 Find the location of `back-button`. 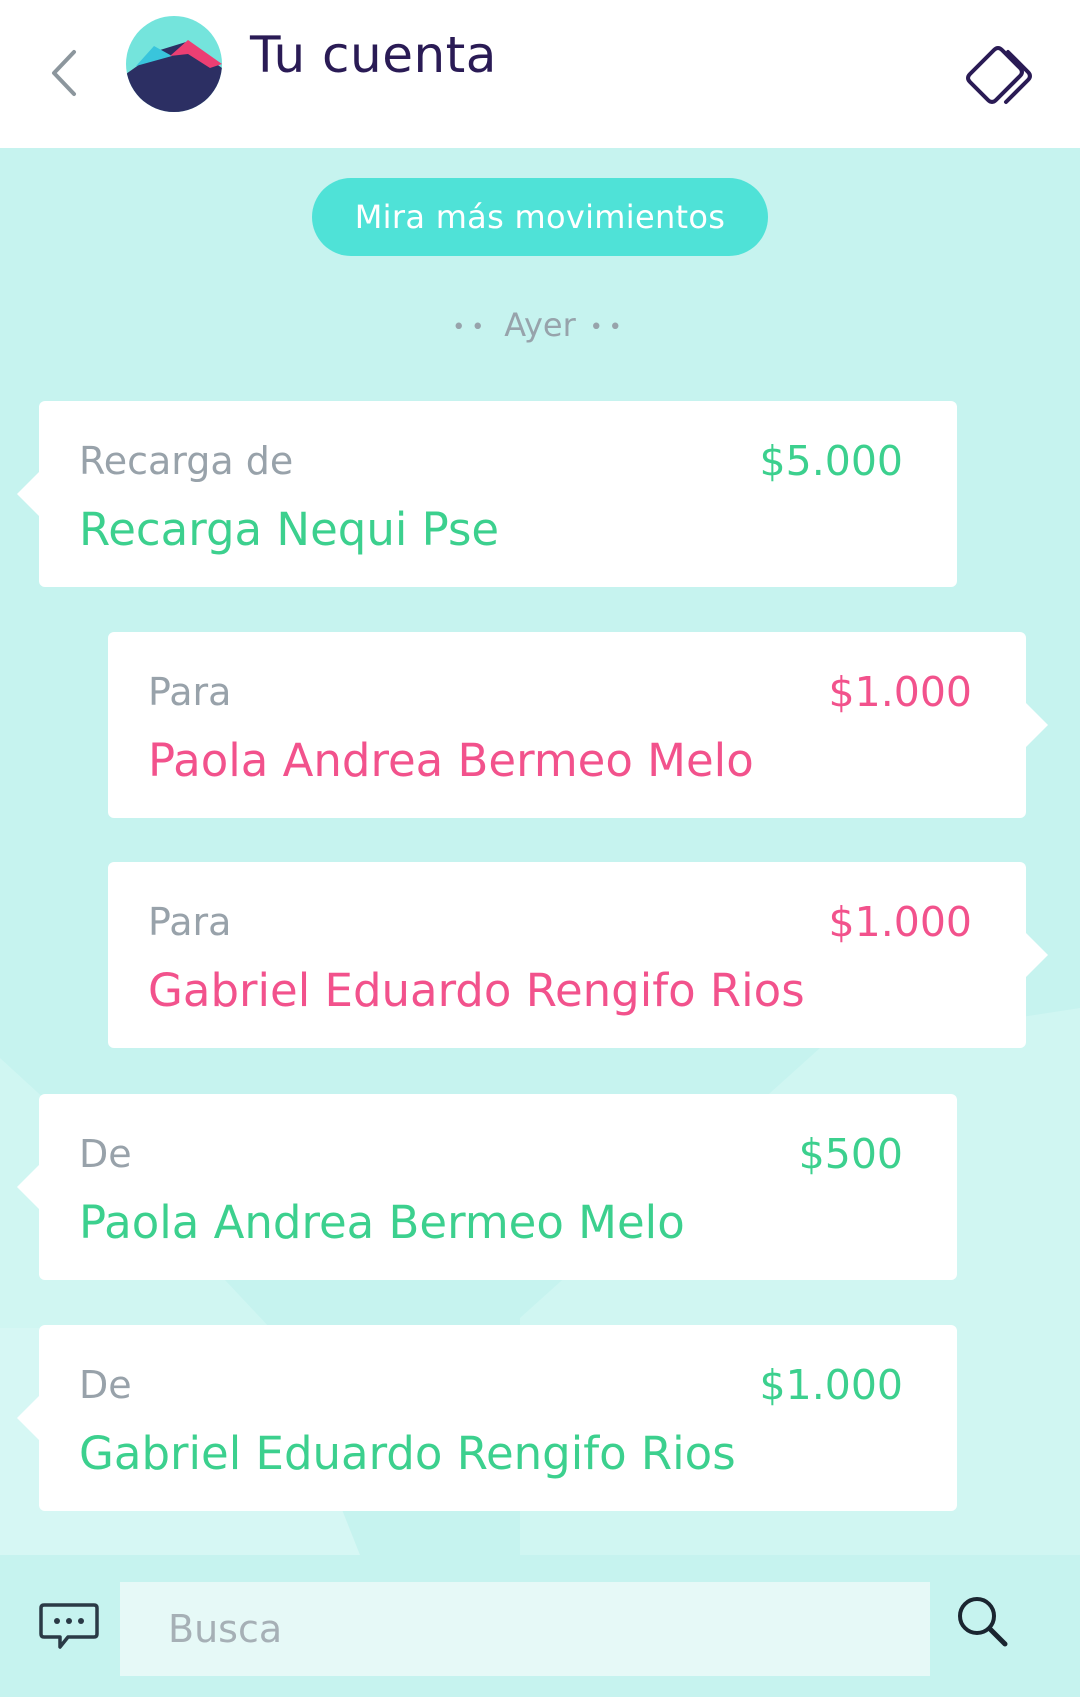

back-button is located at coordinates (64, 73).